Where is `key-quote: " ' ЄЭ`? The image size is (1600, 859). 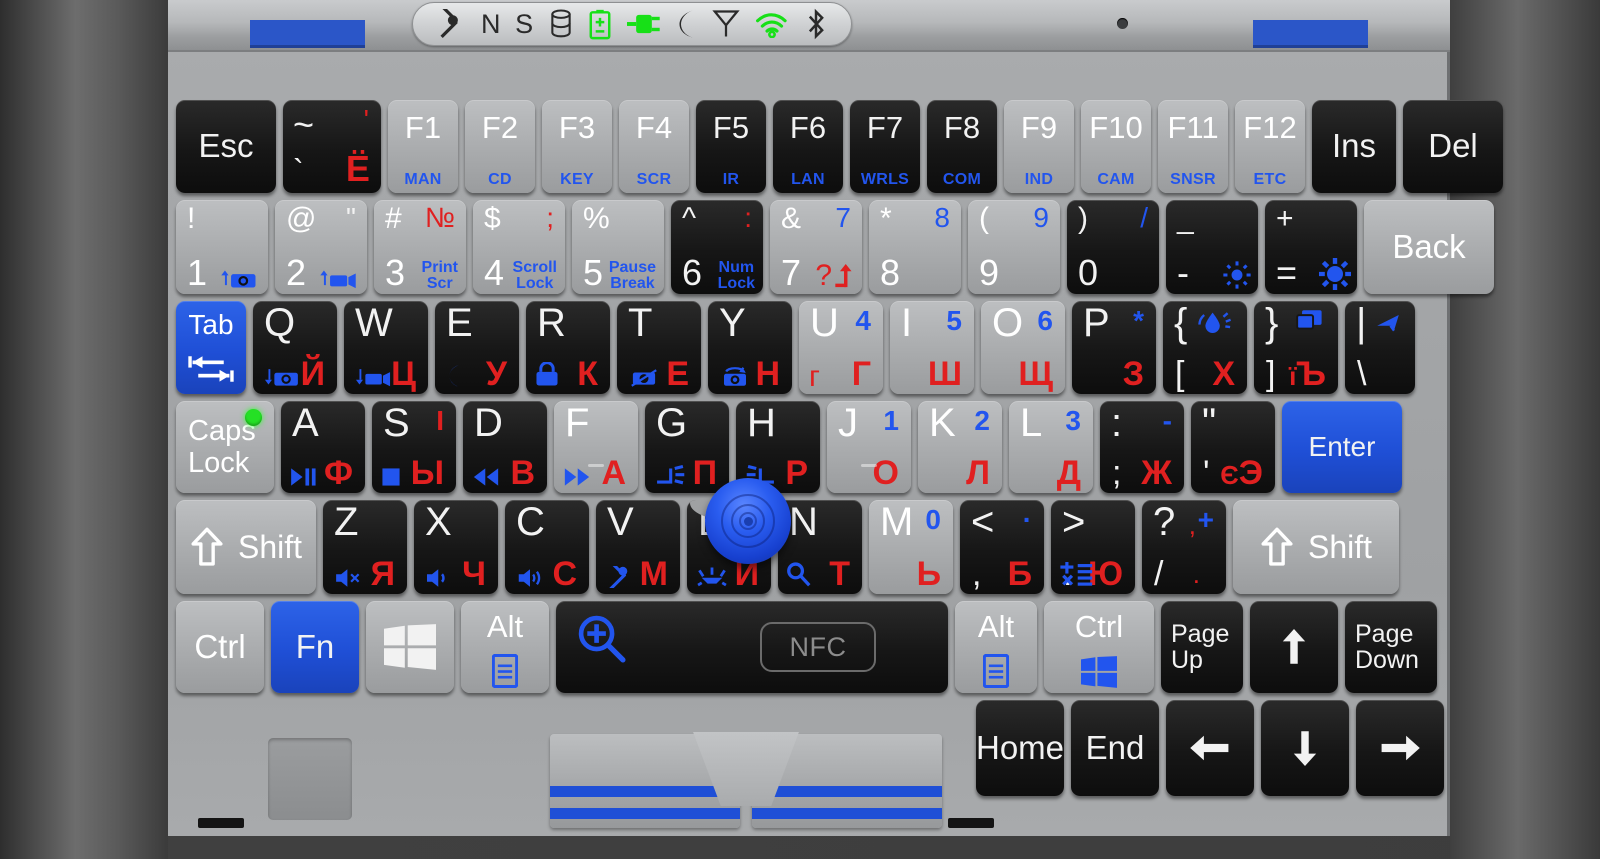 key-quote: " ' ЄЭ is located at coordinates (1233, 447).